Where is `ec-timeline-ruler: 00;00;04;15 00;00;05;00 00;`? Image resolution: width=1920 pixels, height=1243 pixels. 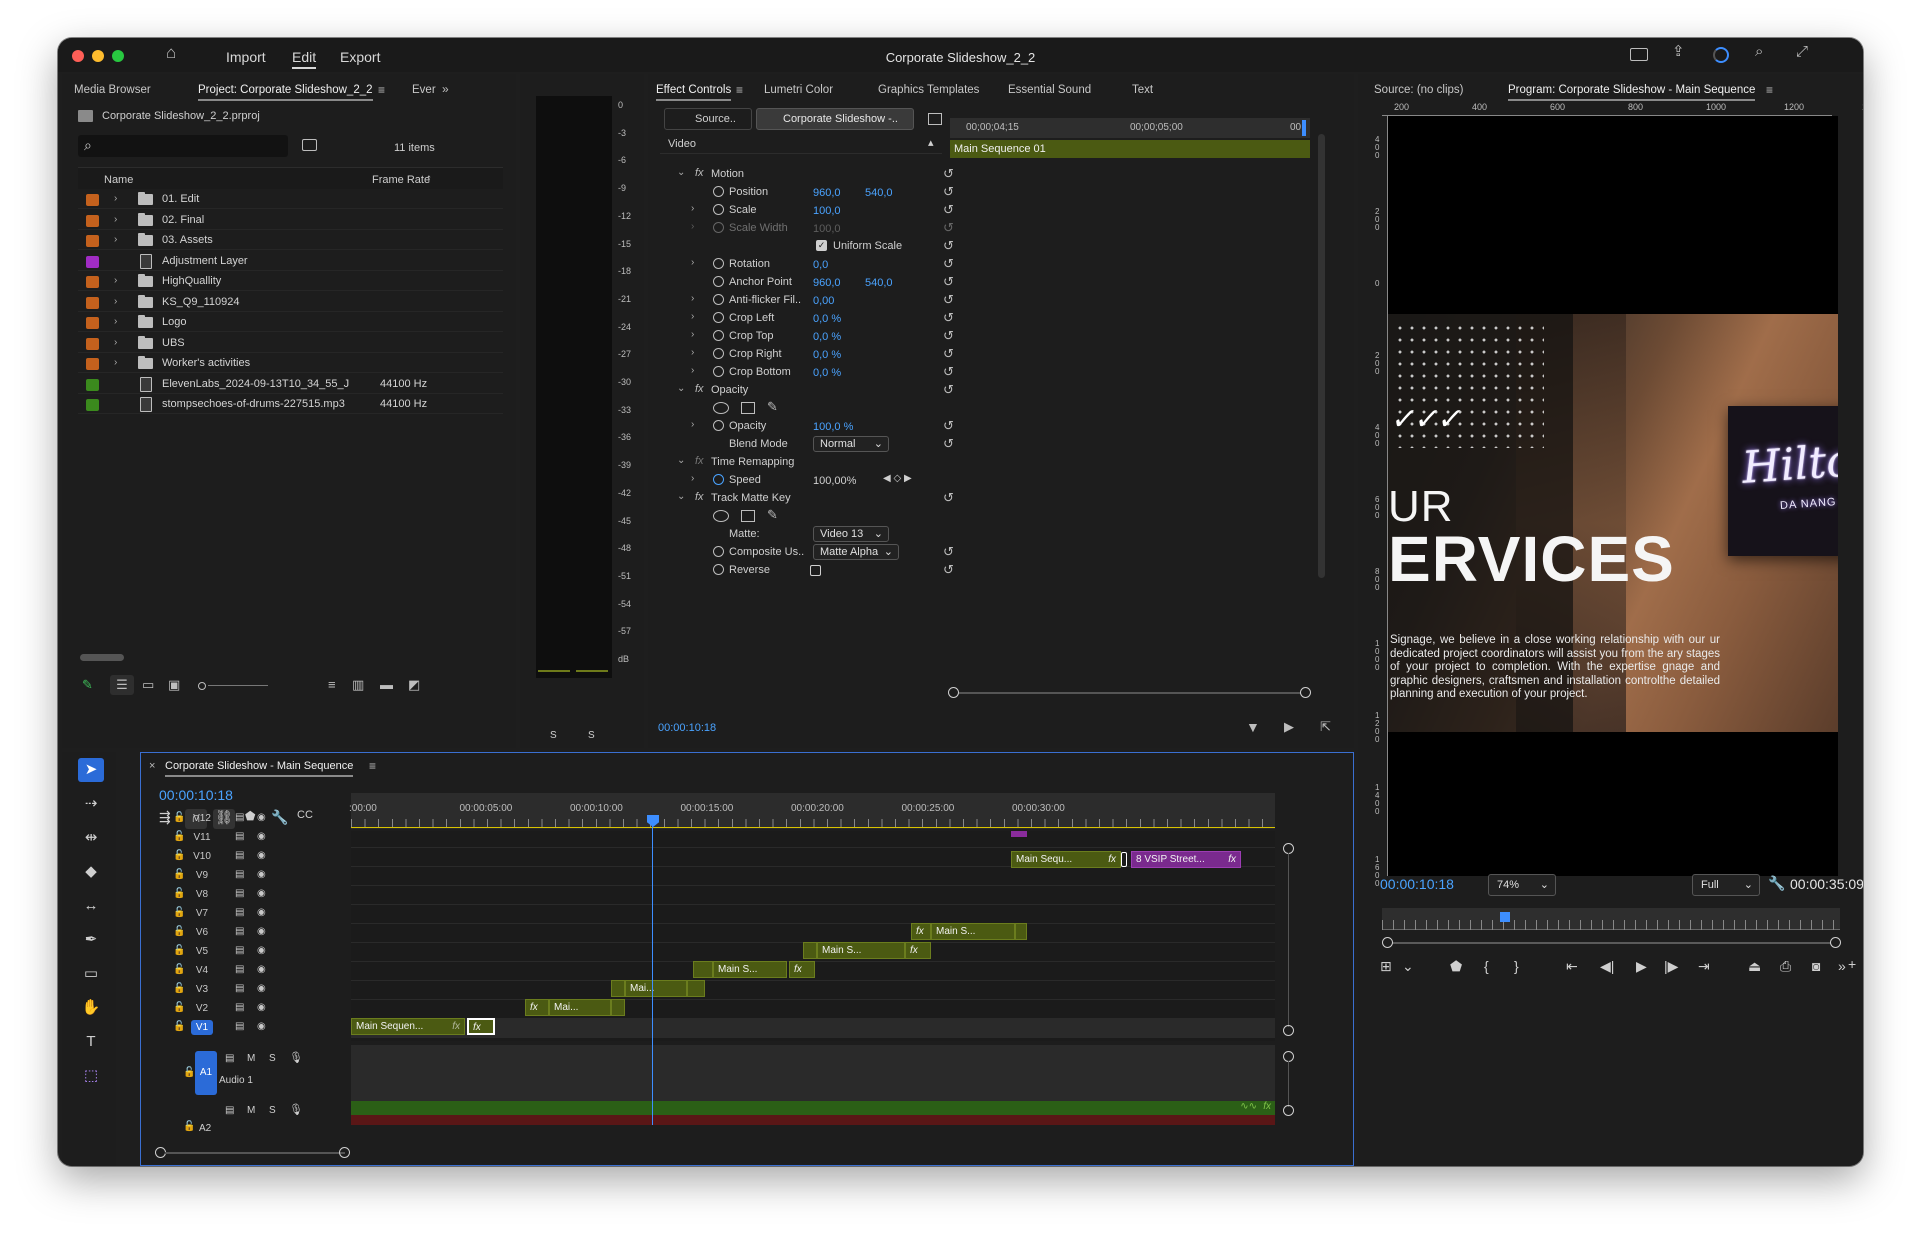
ec-timeline-ruler: 00;00;04;15 00;00;05;00 00; is located at coordinates (1130, 128).